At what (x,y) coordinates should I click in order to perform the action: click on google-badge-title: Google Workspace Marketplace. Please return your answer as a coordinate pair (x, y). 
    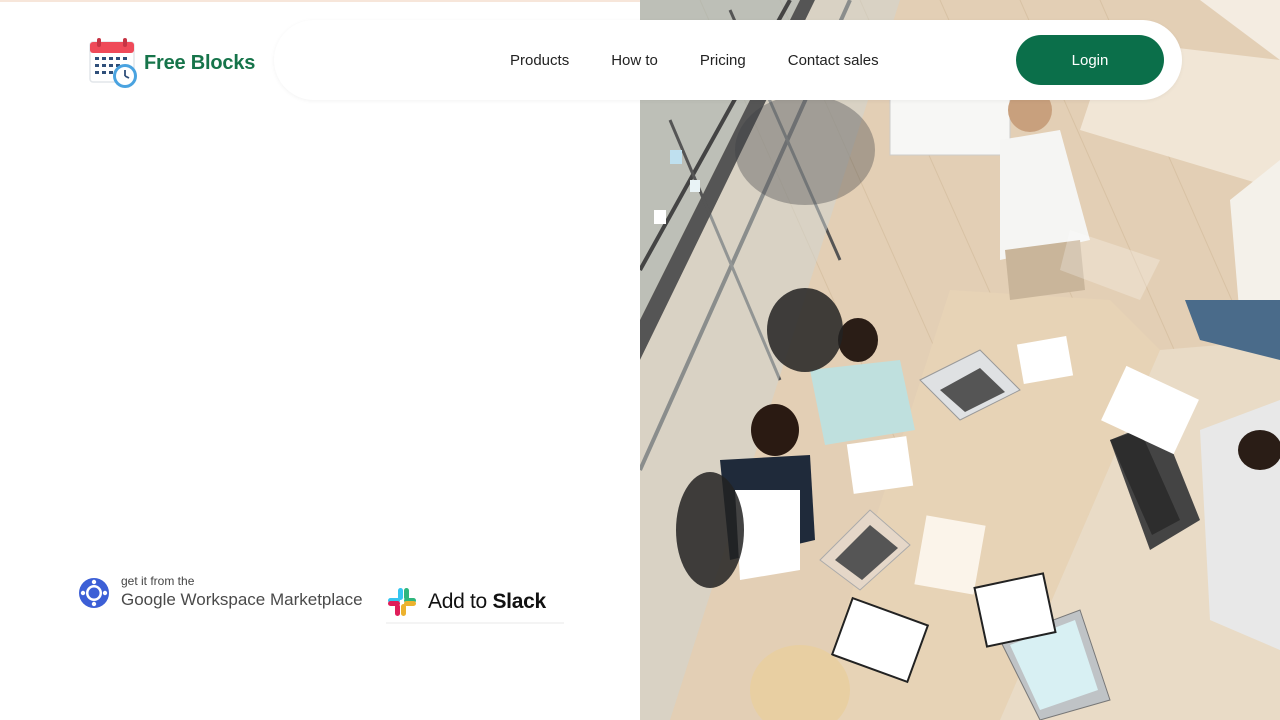
    Looking at the image, I should click on (242, 599).